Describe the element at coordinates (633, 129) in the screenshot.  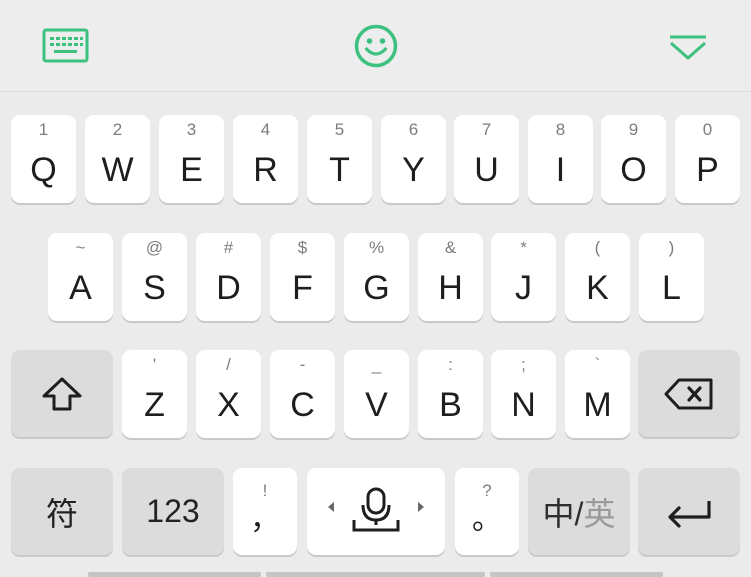
I see `key-sub-label: 9` at that location.